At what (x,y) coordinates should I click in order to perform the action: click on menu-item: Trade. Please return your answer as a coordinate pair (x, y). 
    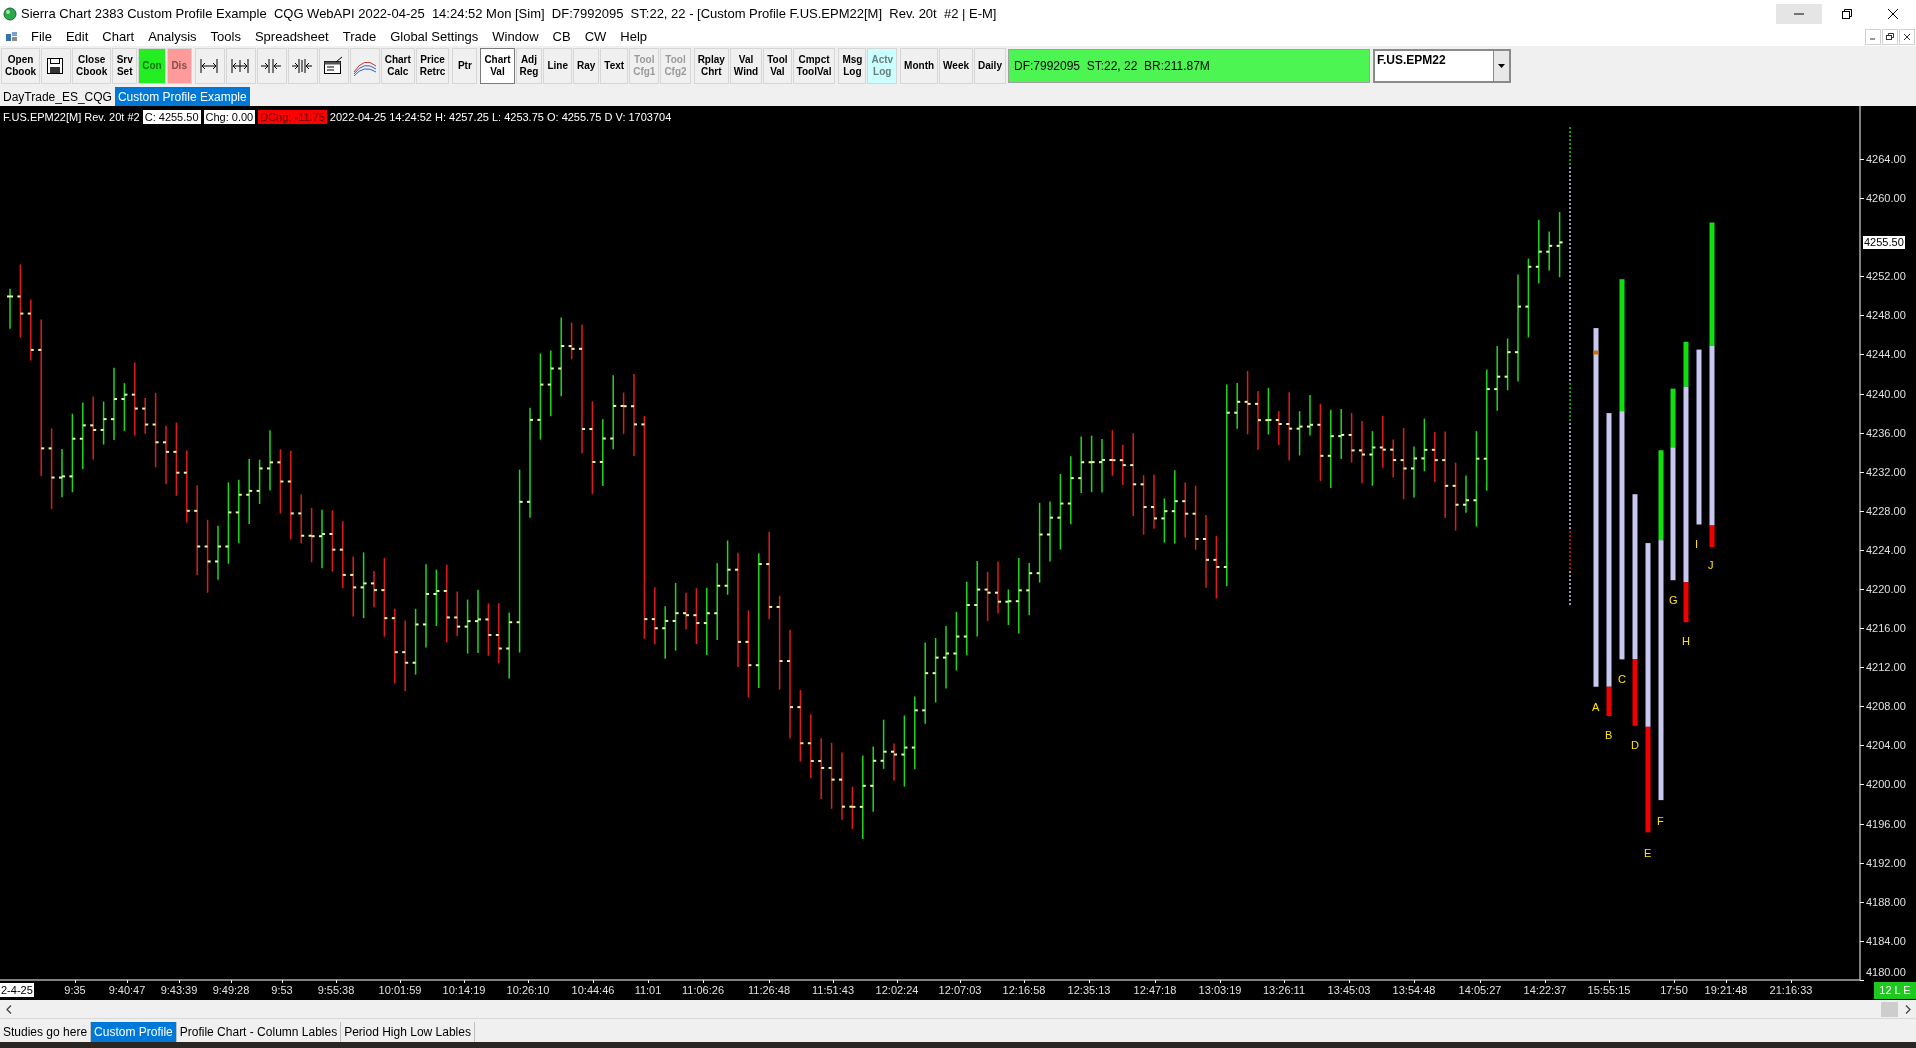
    Looking at the image, I should click on (359, 37).